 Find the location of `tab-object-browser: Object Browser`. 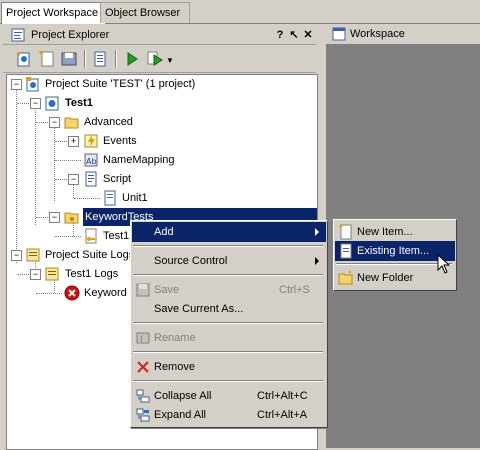

tab-object-browser: Object Browser is located at coordinates (145, 12).